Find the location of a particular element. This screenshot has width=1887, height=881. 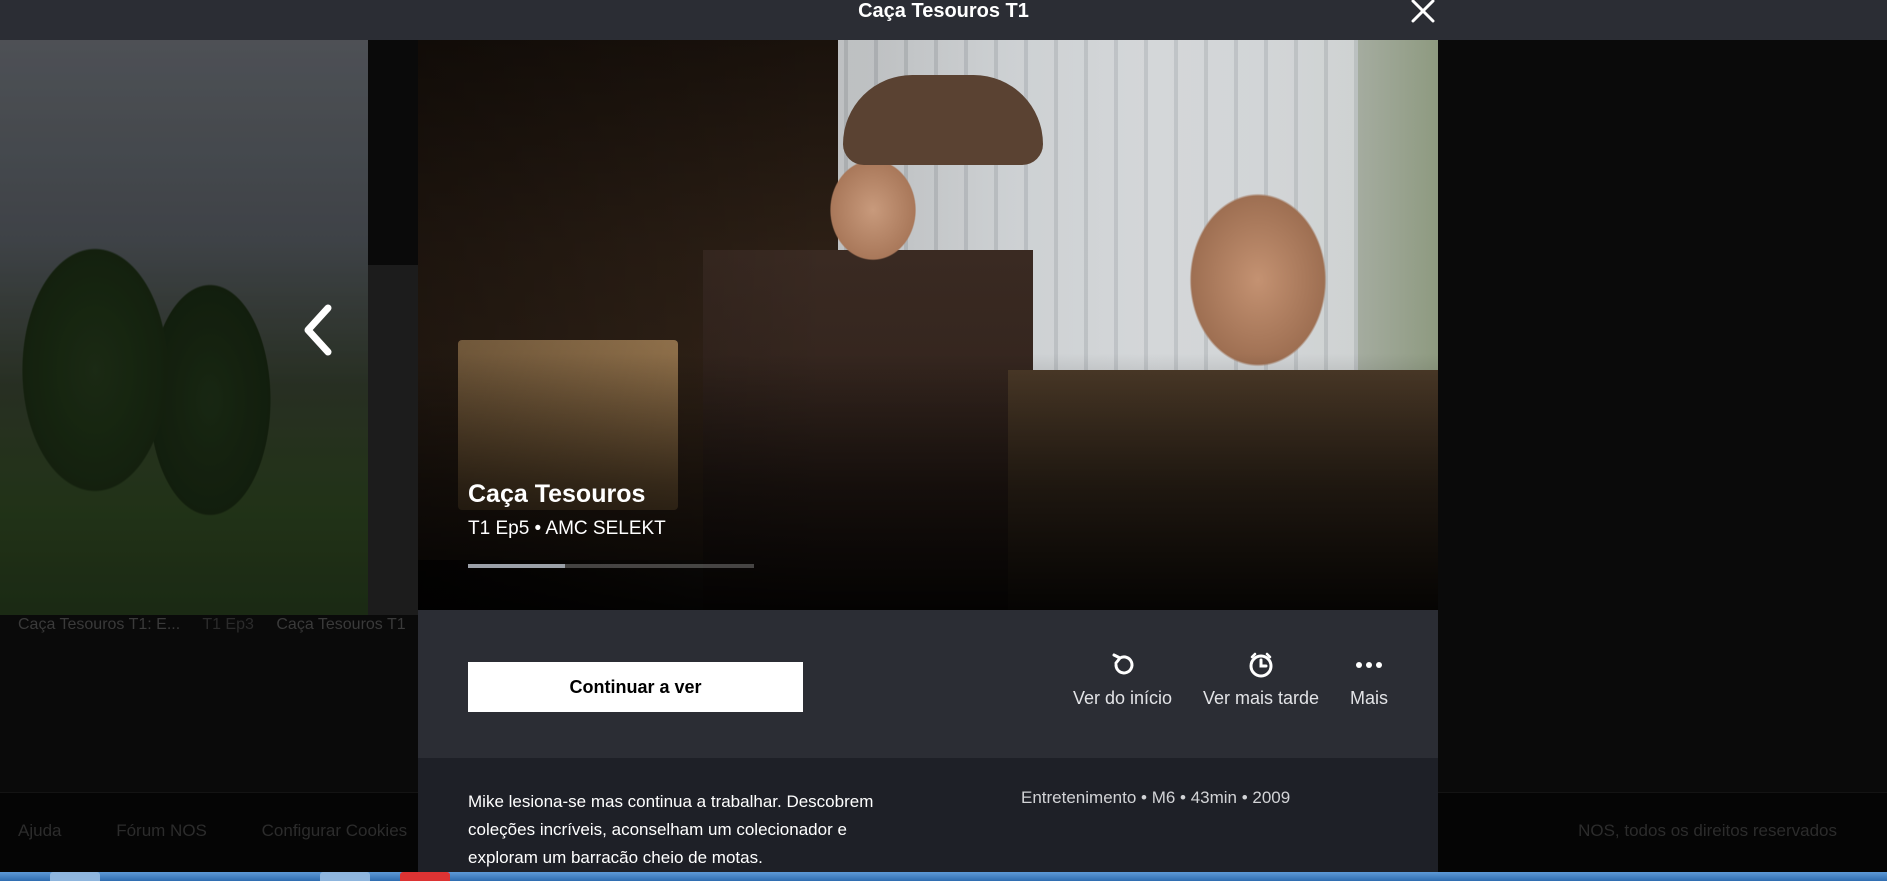

close-button is located at coordinates (1423, 12).